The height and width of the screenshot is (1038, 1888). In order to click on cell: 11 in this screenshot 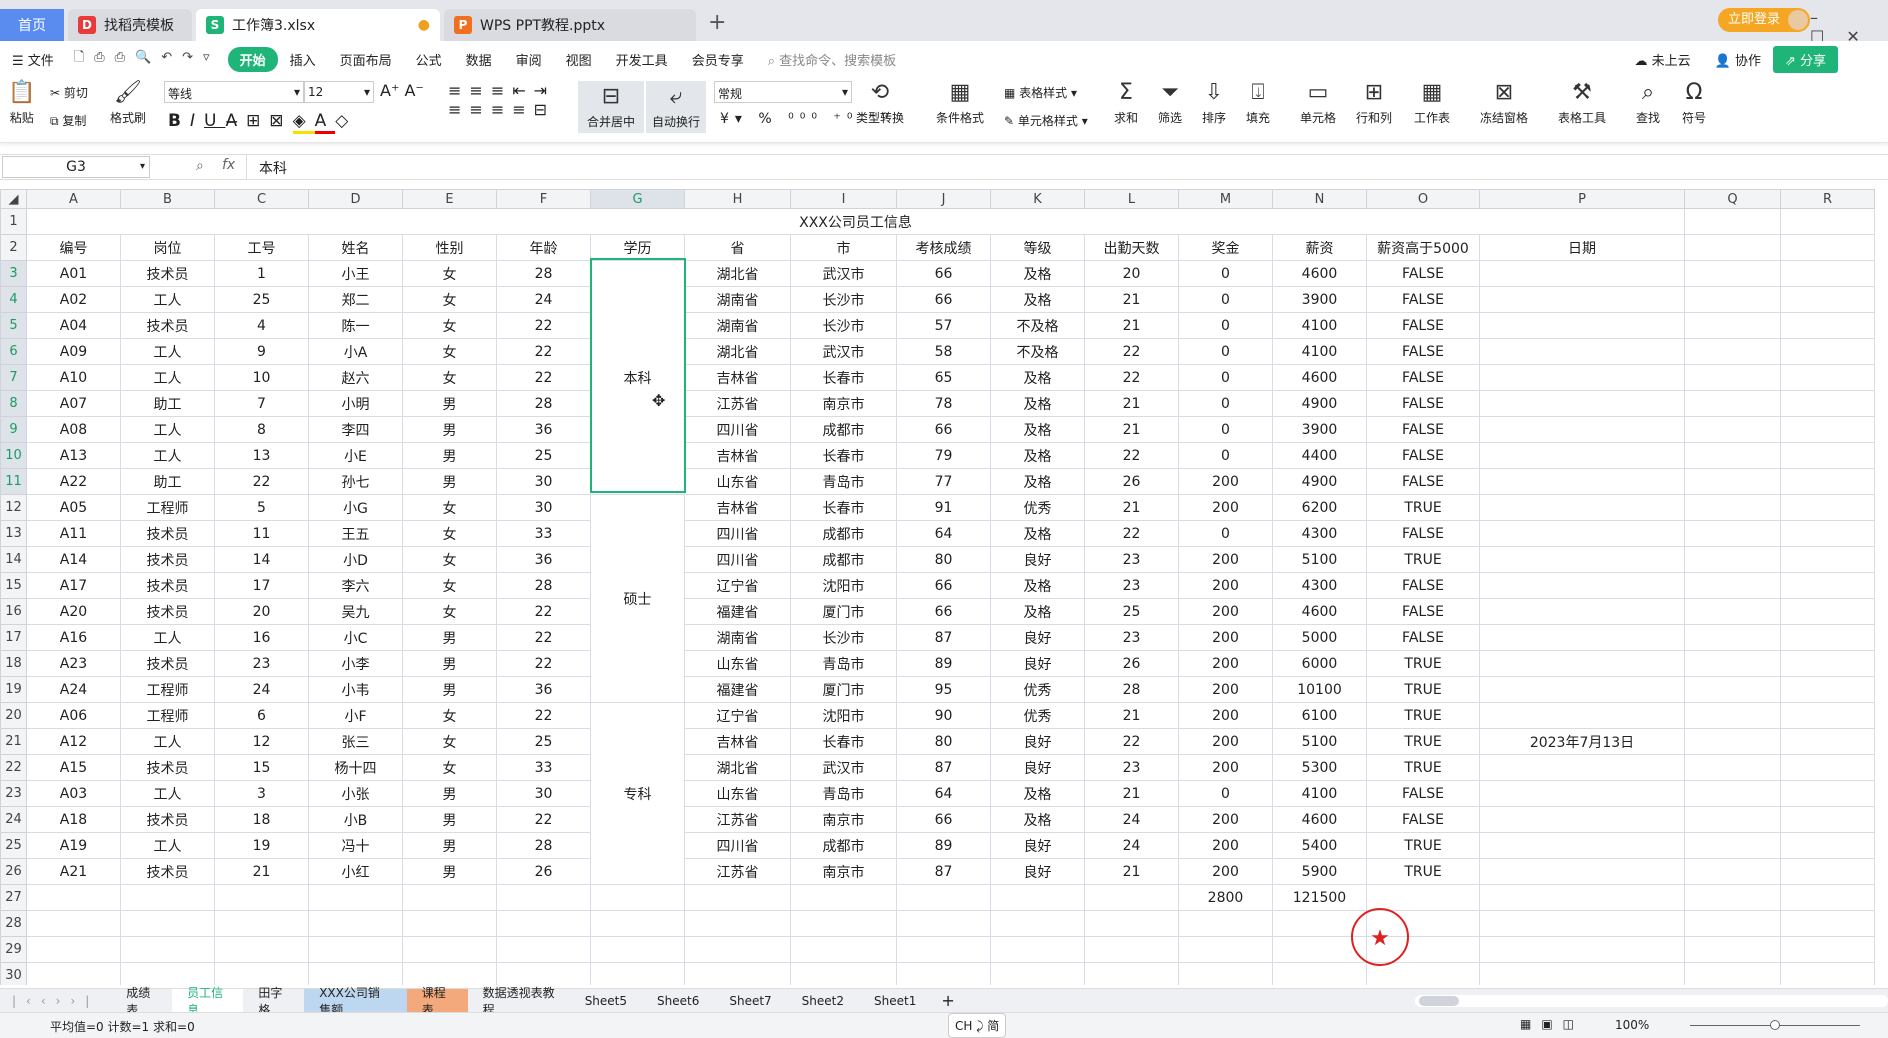, I will do `click(261, 533)`.